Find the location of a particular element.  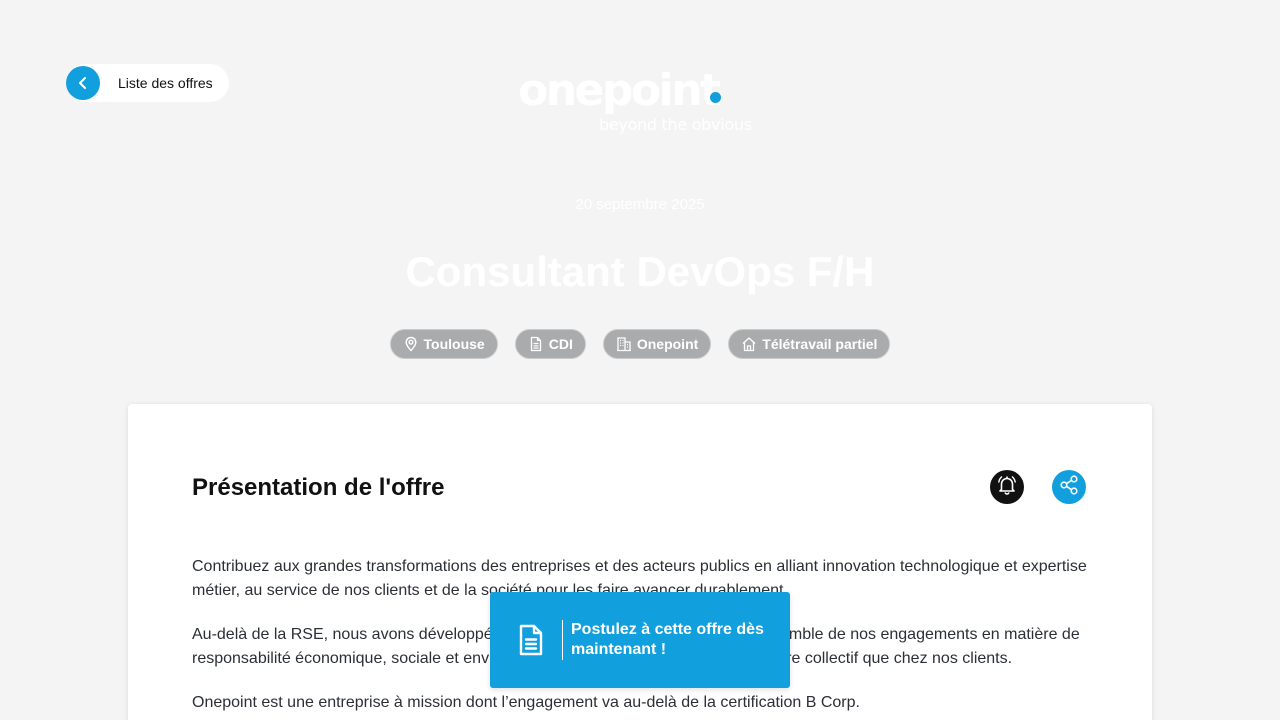

building-icon is located at coordinates (624, 344).